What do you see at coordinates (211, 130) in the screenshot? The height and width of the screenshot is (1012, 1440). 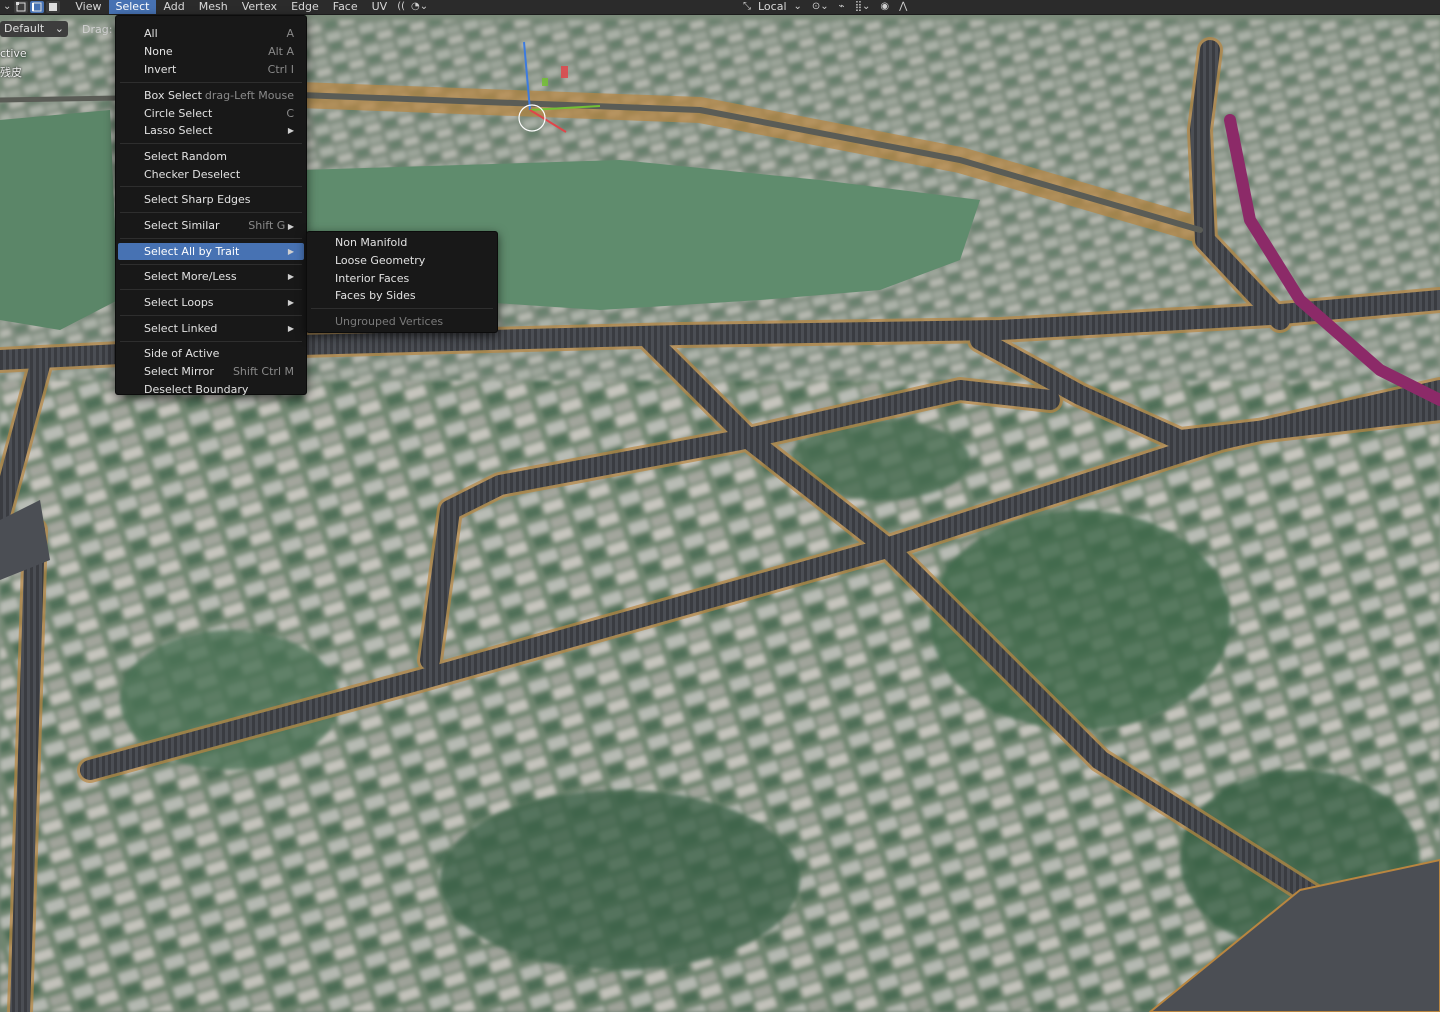 I see `menu-item-lasso-select: Lasso Select ▶` at bounding box center [211, 130].